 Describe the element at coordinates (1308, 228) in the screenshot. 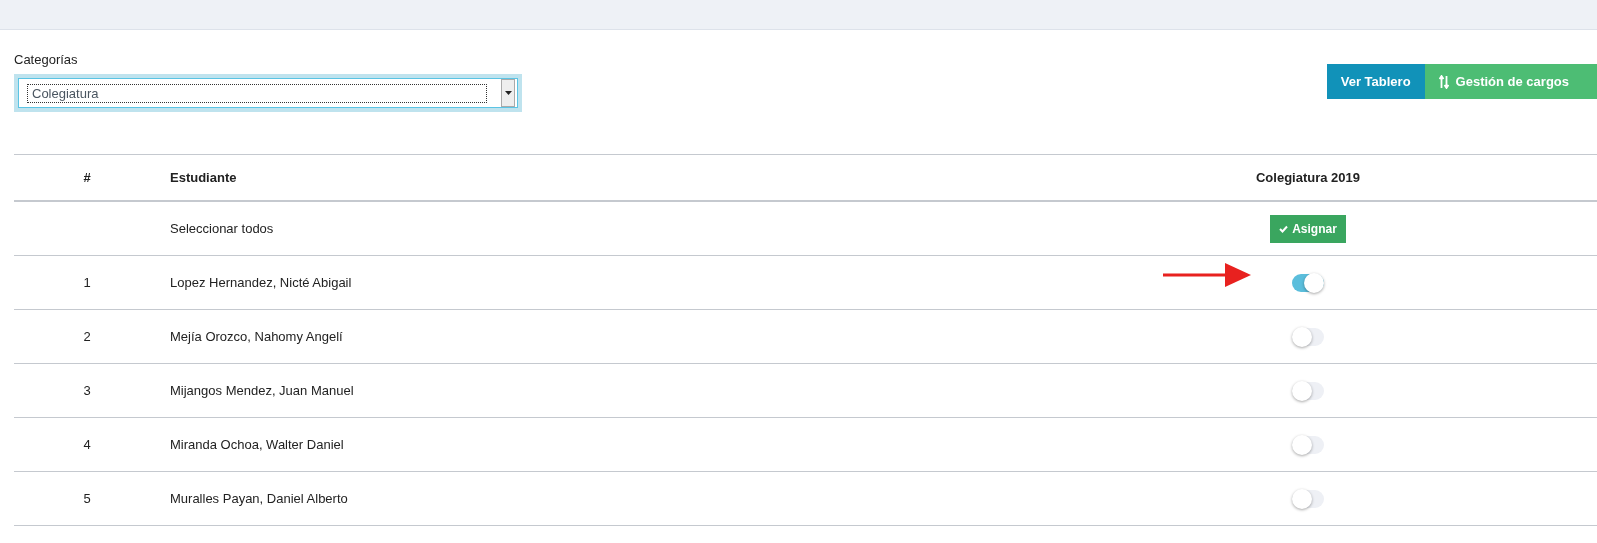

I see `assign-button: Asignar` at that location.